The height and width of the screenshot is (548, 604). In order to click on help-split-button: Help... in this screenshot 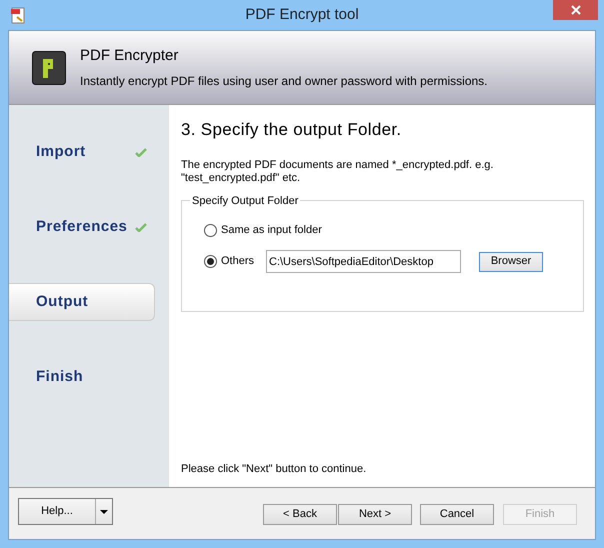, I will do `click(65, 511)`.